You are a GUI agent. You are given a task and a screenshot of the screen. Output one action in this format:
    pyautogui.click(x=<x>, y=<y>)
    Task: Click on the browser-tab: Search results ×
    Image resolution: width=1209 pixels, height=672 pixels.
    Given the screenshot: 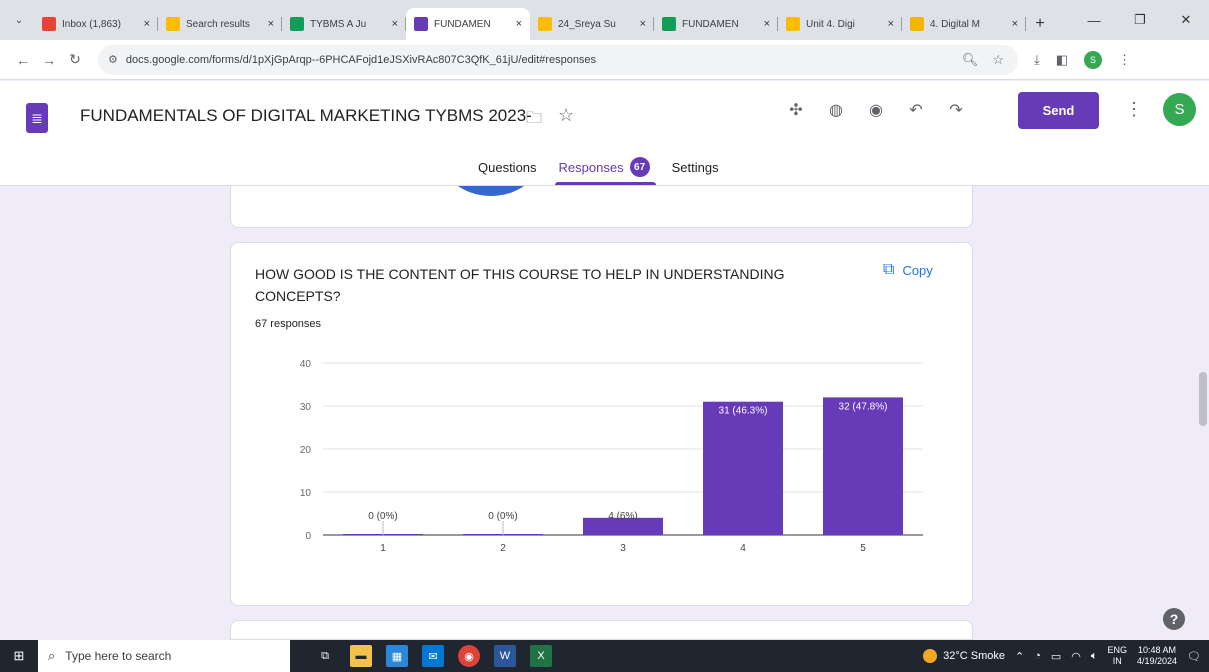 What is the action you would take?
    pyautogui.click(x=220, y=24)
    